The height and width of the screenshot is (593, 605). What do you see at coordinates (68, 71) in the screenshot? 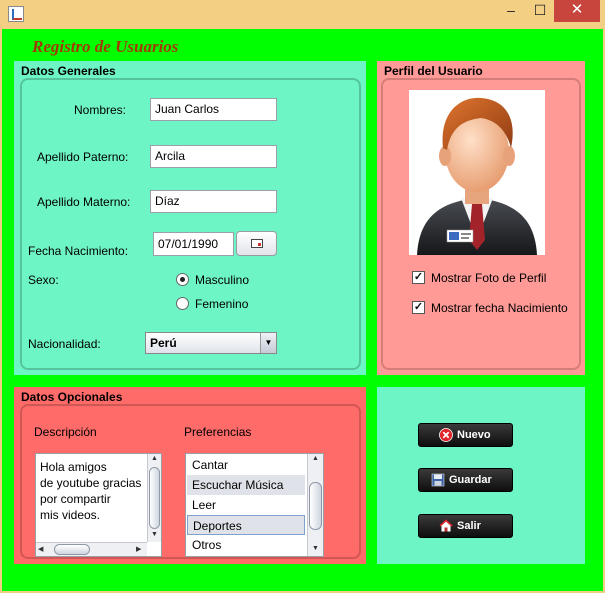
I see `datos-generales-title: Datos Generales` at bounding box center [68, 71].